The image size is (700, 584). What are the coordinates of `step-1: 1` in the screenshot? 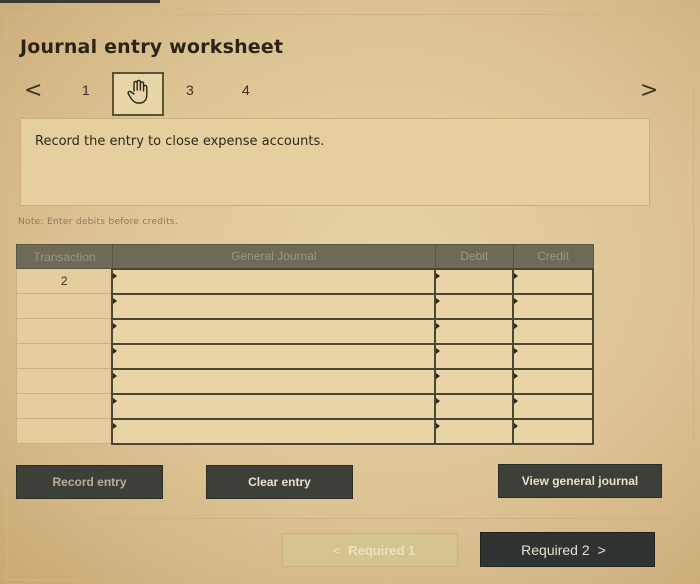 It's located at (86, 90).